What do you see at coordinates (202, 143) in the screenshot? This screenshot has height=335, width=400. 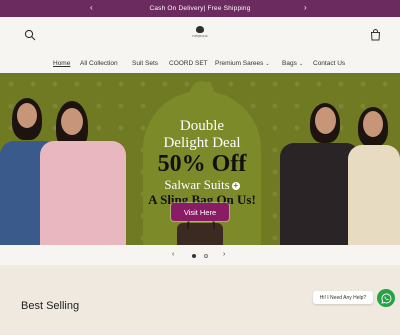 I see `hero-line-2: Delight Deal` at bounding box center [202, 143].